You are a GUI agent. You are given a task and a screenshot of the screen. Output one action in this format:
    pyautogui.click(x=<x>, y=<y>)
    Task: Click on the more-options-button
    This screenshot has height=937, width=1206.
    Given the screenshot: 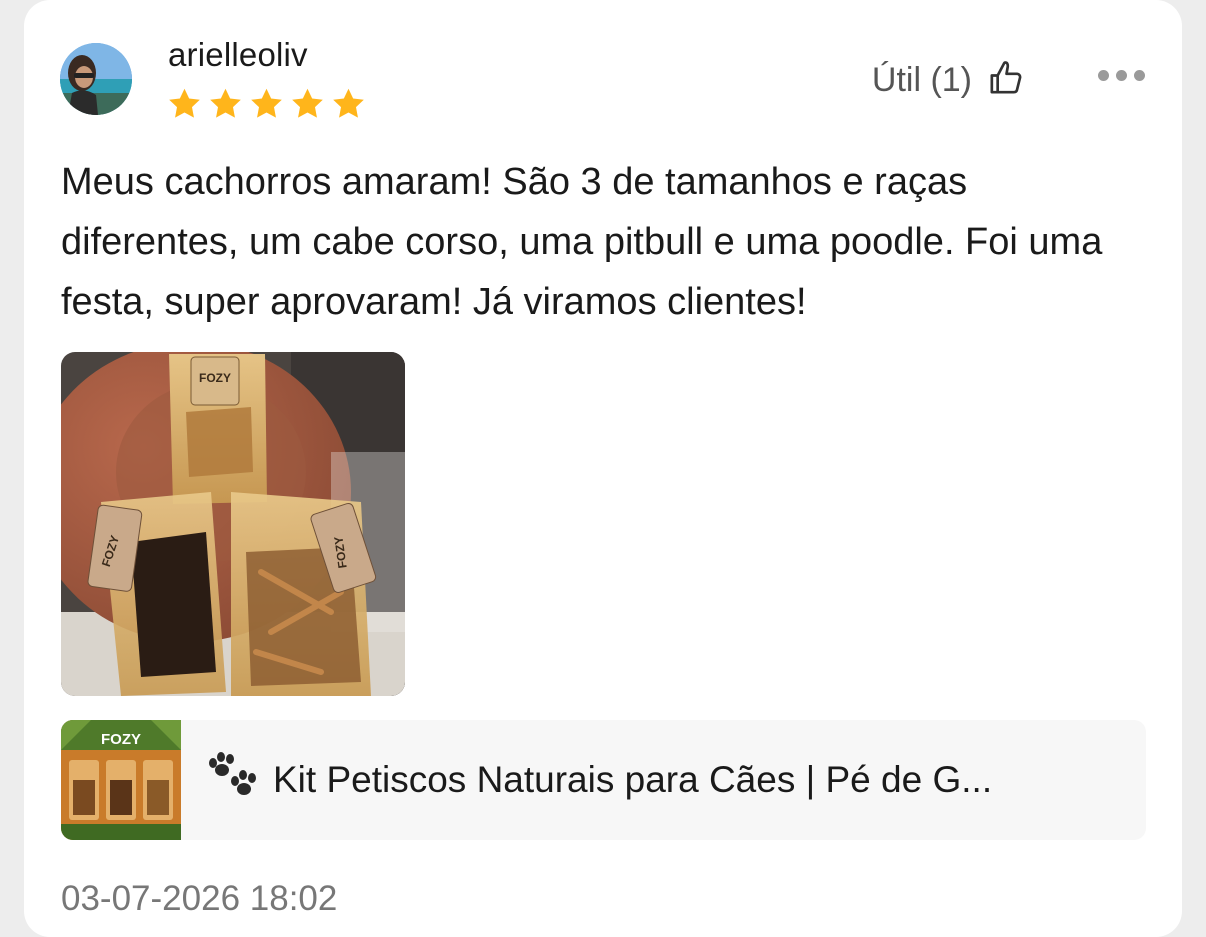 What is the action you would take?
    pyautogui.click(x=1121, y=75)
    